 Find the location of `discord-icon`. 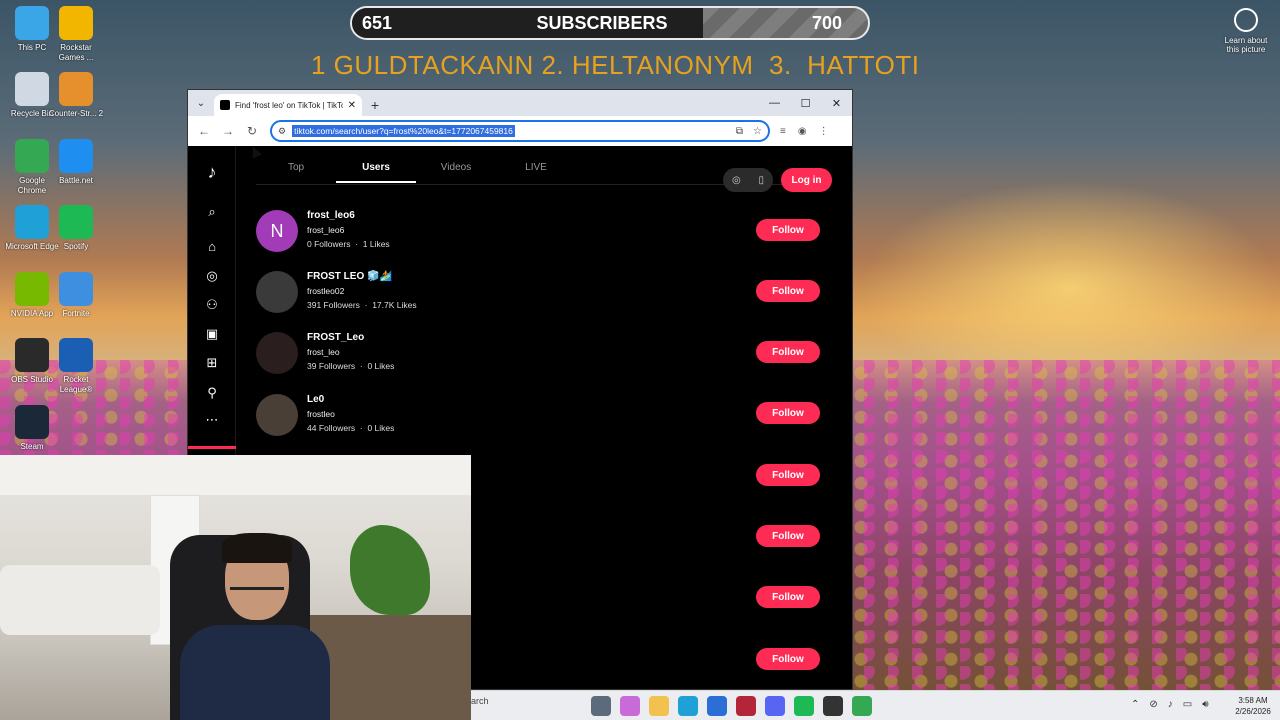

discord-icon is located at coordinates (775, 706).